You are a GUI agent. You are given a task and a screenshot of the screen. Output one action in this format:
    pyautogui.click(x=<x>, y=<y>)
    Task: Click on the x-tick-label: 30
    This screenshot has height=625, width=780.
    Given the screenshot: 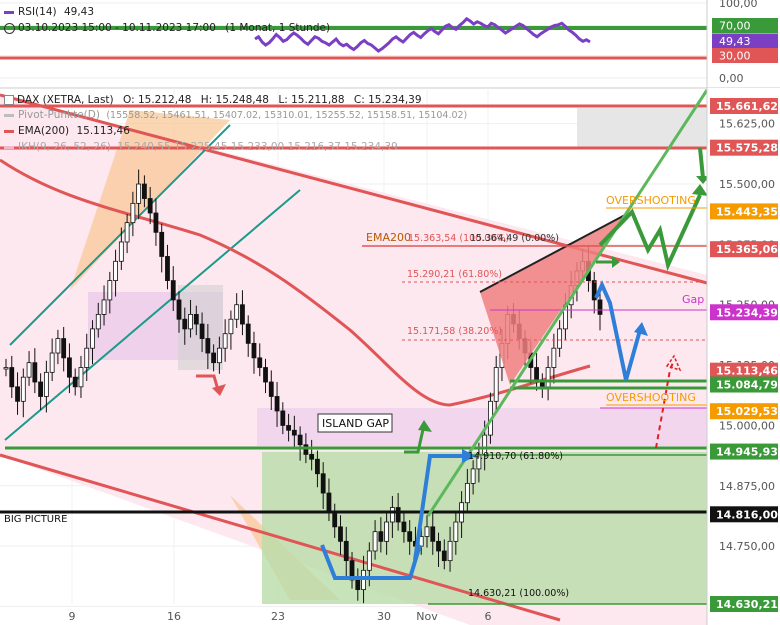 What is the action you would take?
    pyautogui.click(x=384, y=616)
    